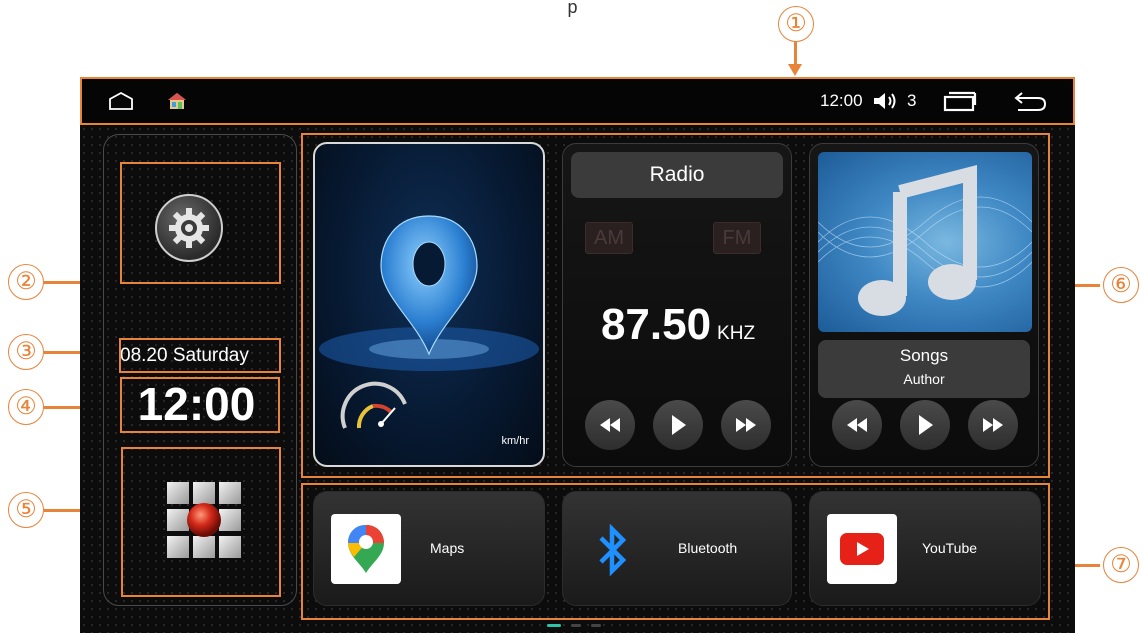  I want to click on callout-7: ⑦, so click(1121, 565).